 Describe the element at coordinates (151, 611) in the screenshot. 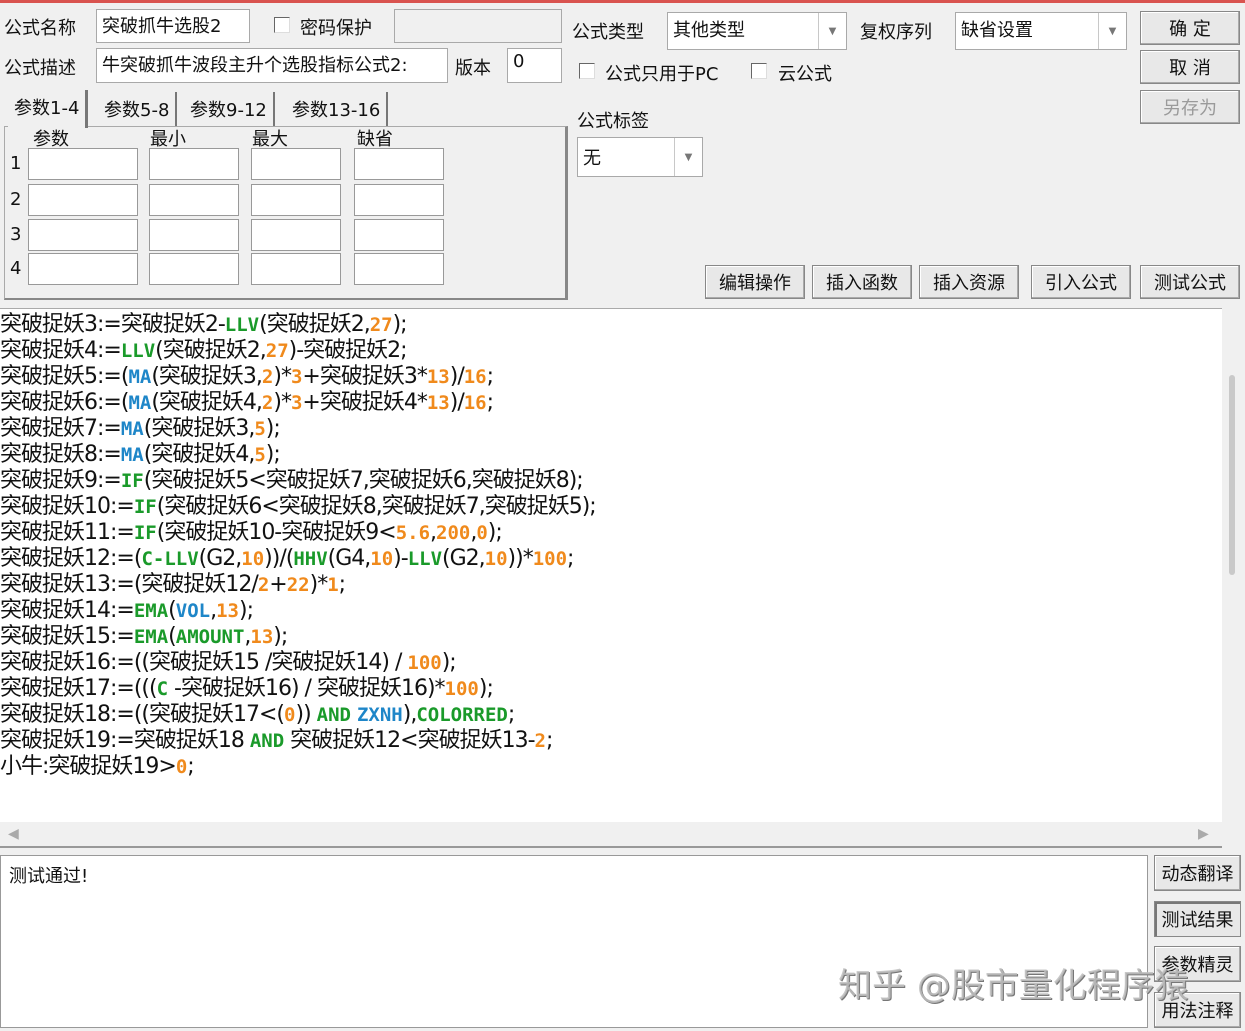

I see `code-function: EMA` at that location.